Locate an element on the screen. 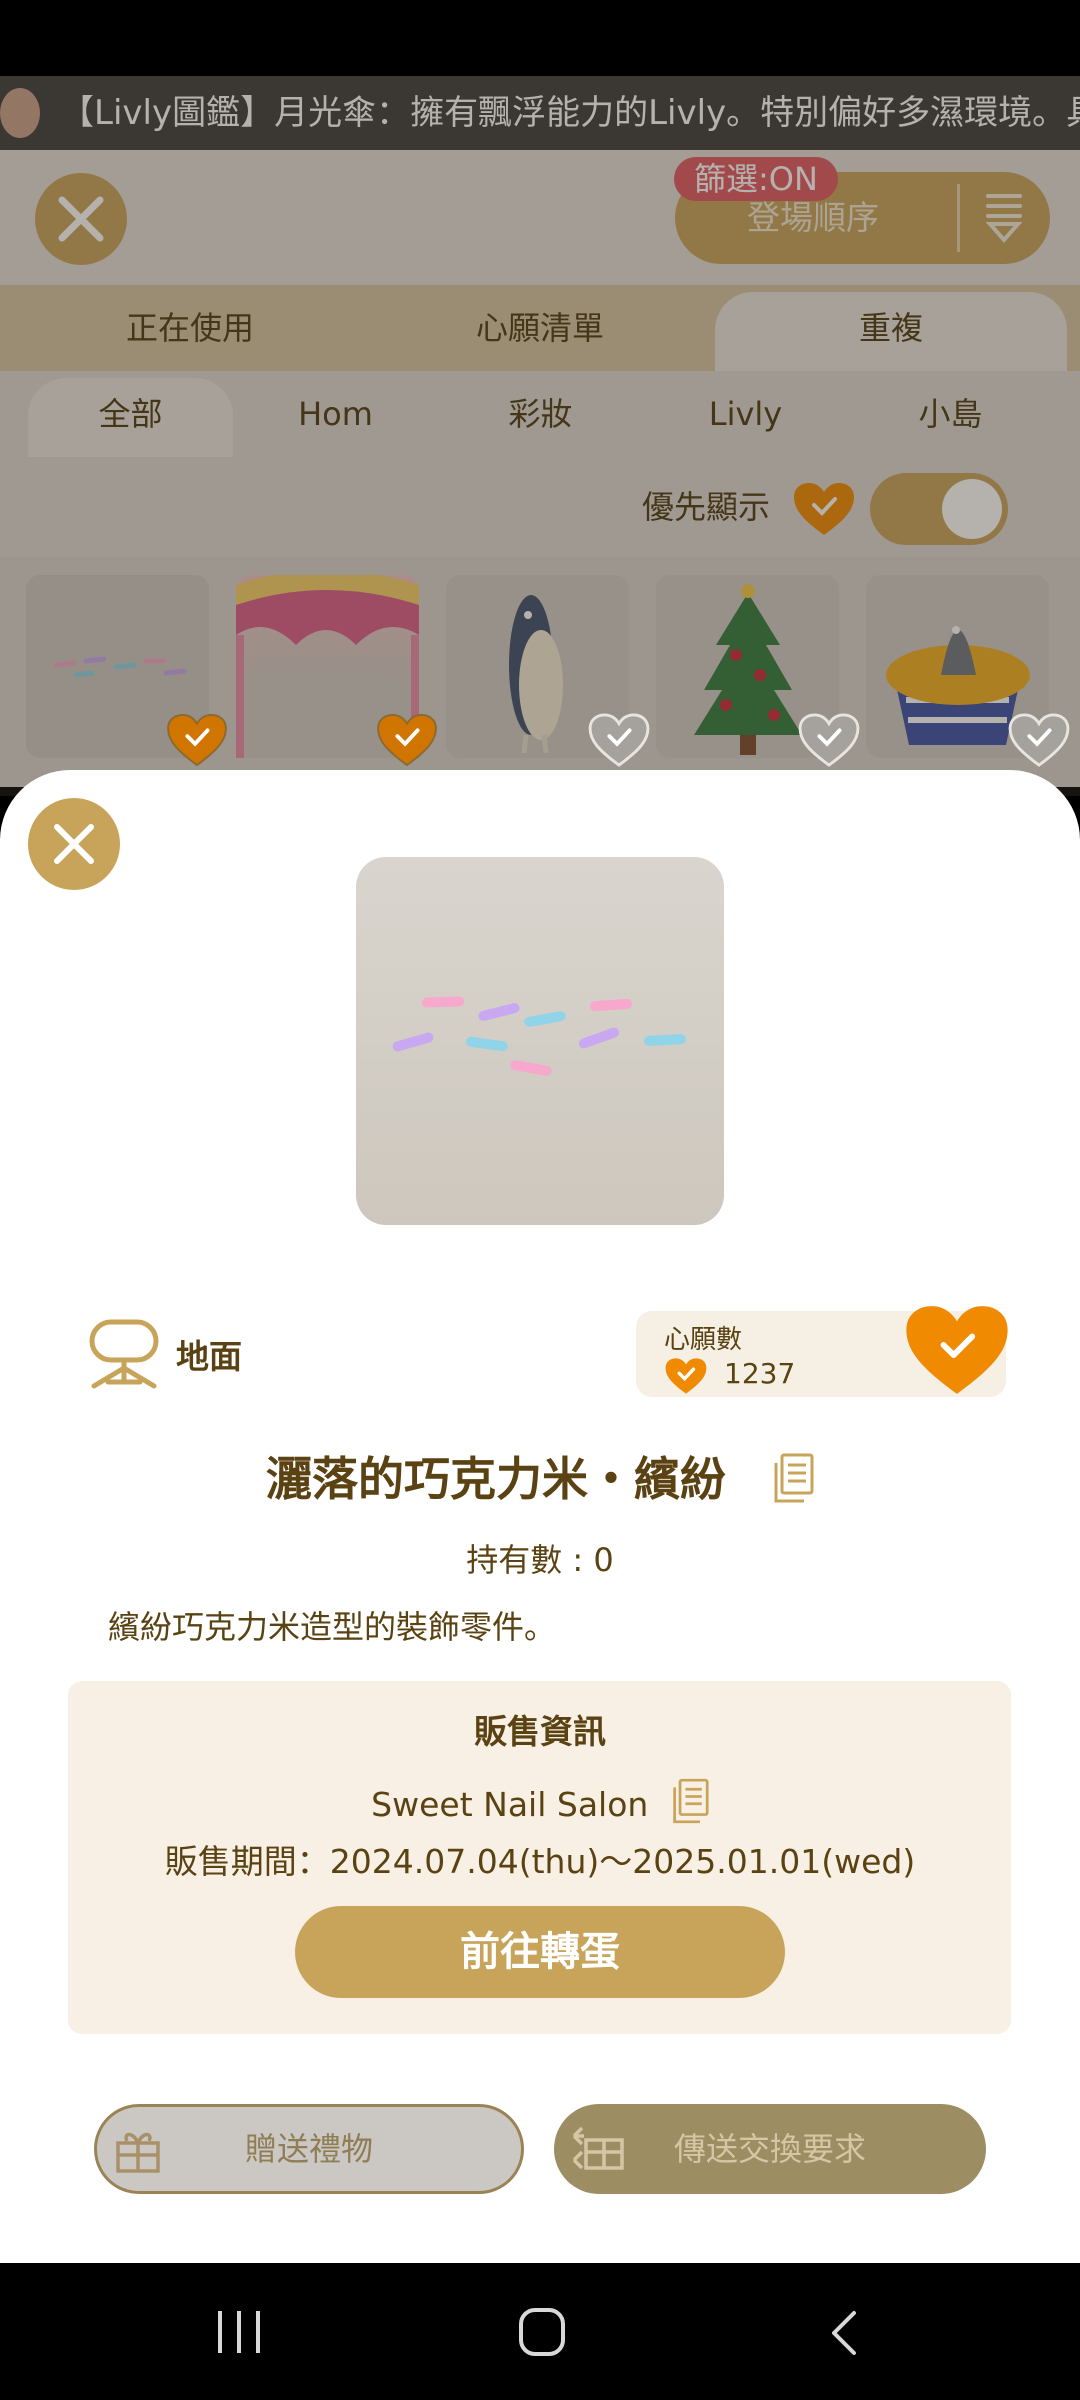 The image size is (1080, 2400). floor-category-icon is located at coordinates (124, 1354).